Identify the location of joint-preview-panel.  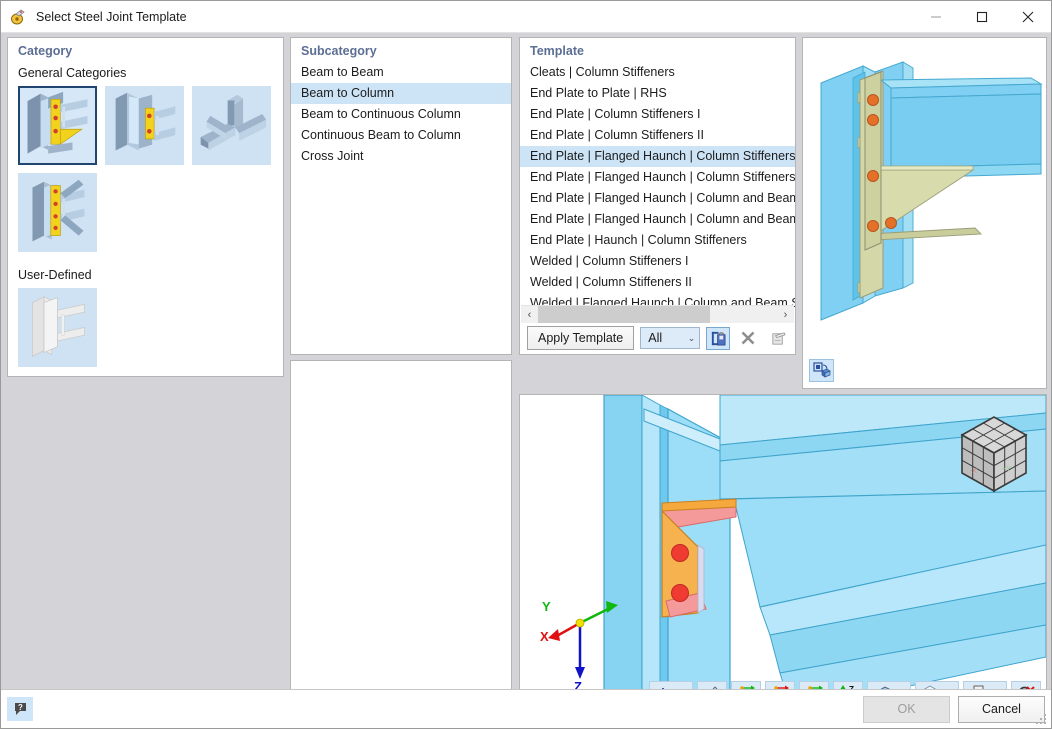
(924, 213).